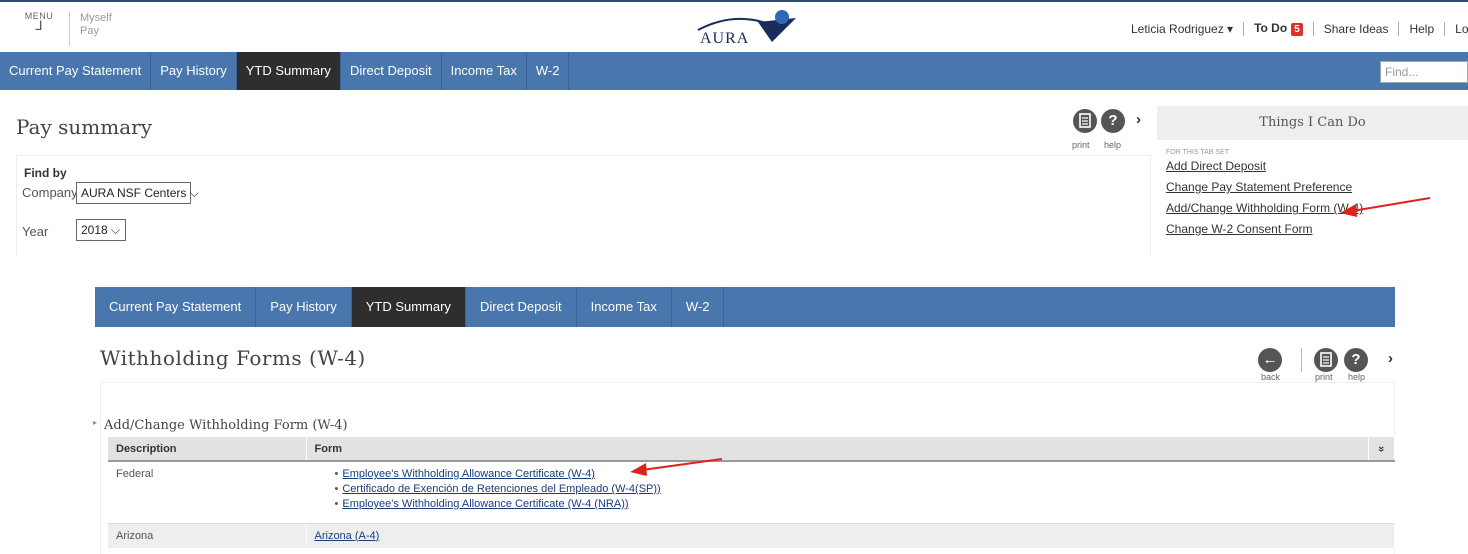 This screenshot has width=1468, height=554. What do you see at coordinates (756, 29) in the screenshot?
I see `aura-logo: AURA` at bounding box center [756, 29].